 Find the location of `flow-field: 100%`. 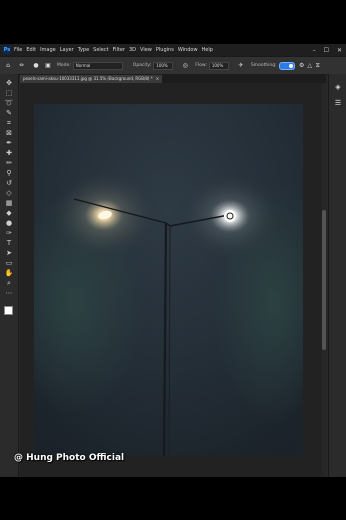

flow-field: 100% is located at coordinates (218, 65).